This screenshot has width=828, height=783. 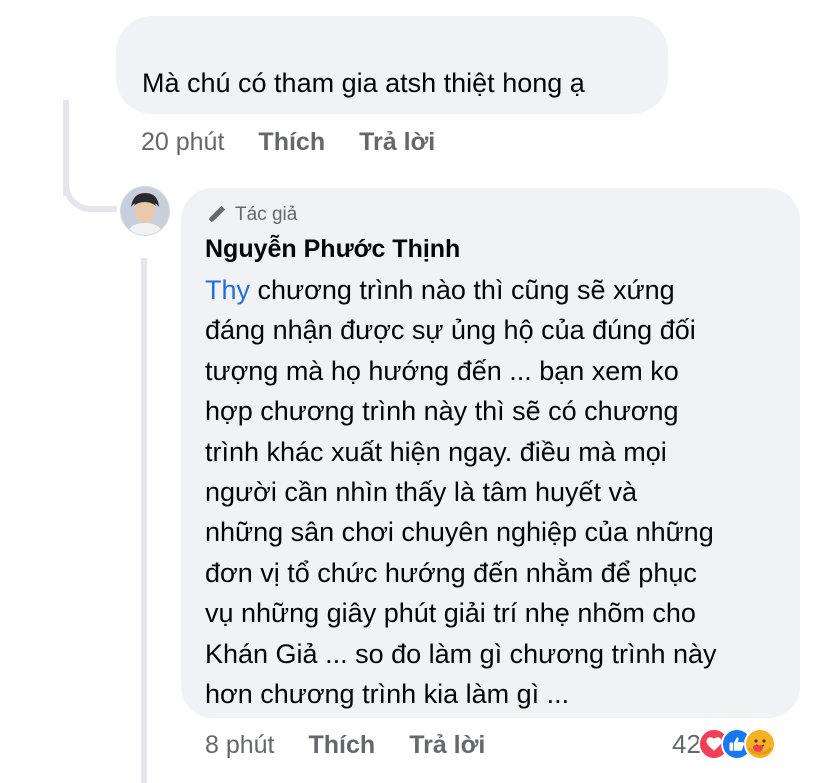 I want to click on reply-line: trình khác xuất hiện ngay. điều mà mọi, so click(x=436, y=451).